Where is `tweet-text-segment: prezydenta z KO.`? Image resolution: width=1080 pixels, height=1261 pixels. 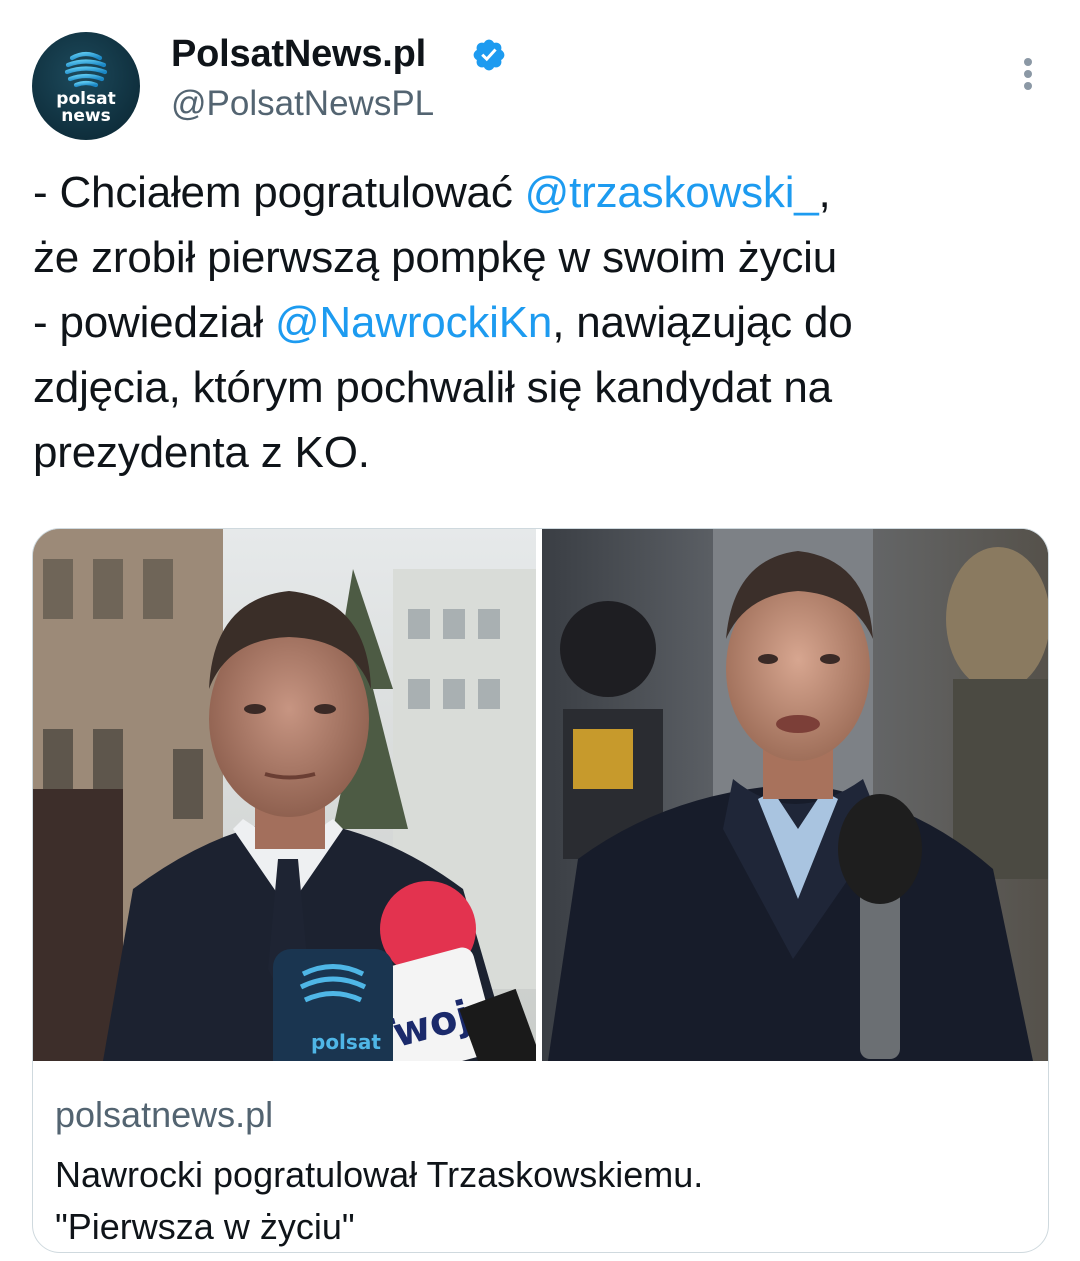
tweet-text-segment: prezydenta z KO. is located at coordinates (201, 452).